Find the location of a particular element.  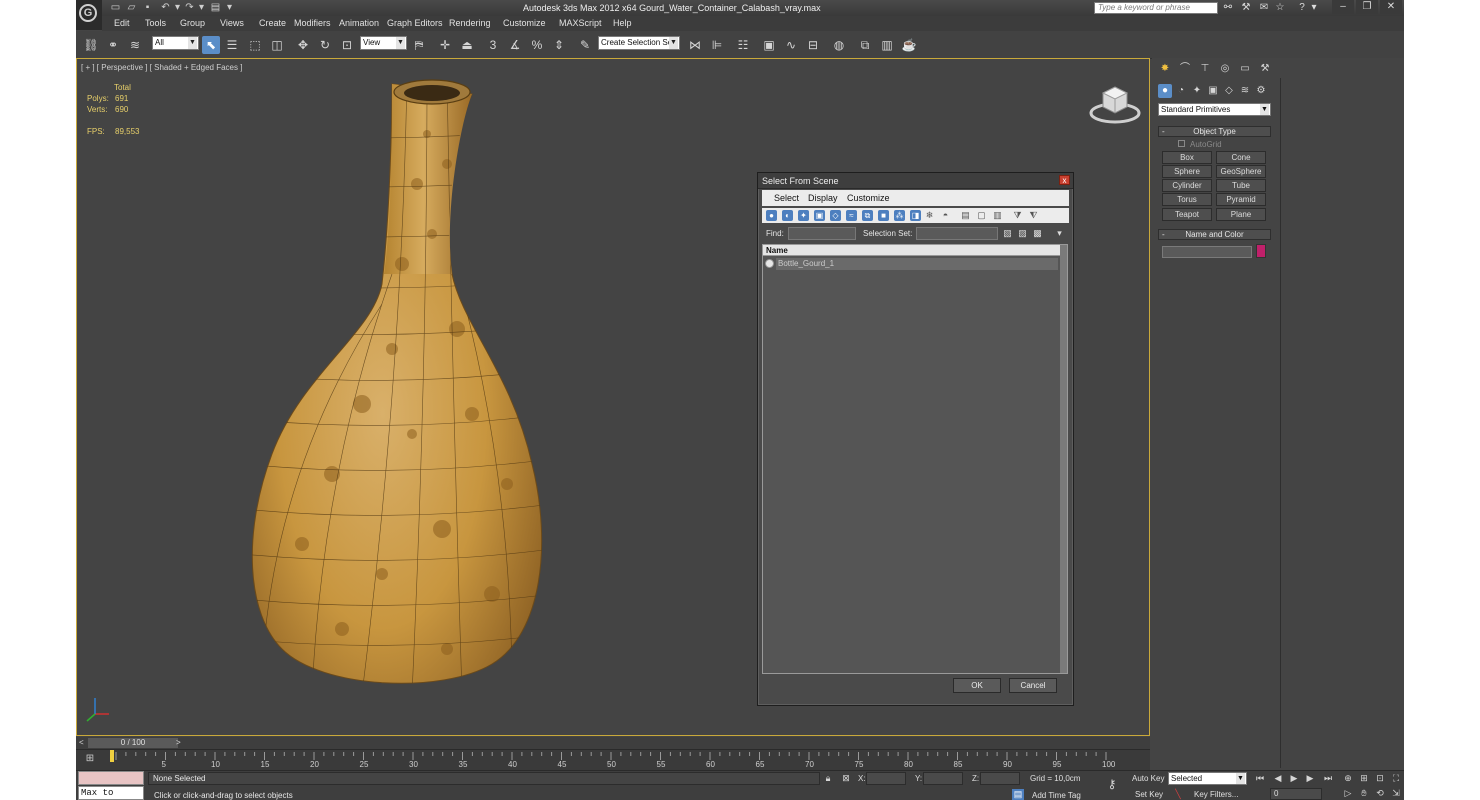

previous-key-icon: ◀︎ is located at coordinates (1278, 778).